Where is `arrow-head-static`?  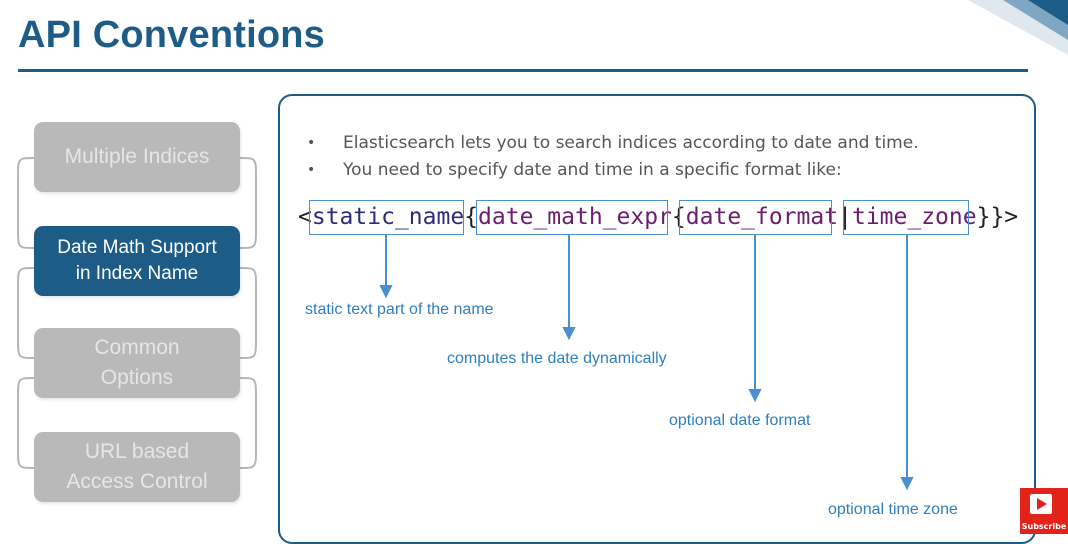 arrow-head-static is located at coordinates (386, 292).